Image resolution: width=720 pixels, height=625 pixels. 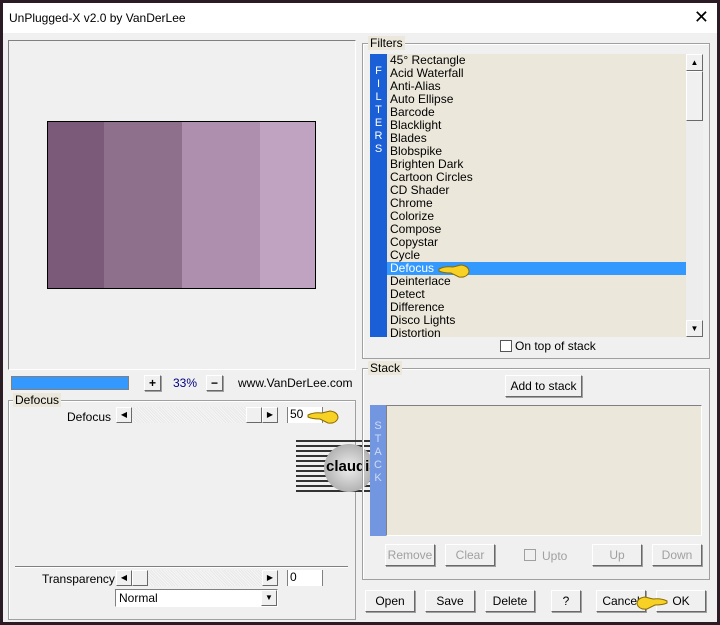 What do you see at coordinates (386, 43) in the screenshot?
I see `filters-group-label: Filters` at bounding box center [386, 43].